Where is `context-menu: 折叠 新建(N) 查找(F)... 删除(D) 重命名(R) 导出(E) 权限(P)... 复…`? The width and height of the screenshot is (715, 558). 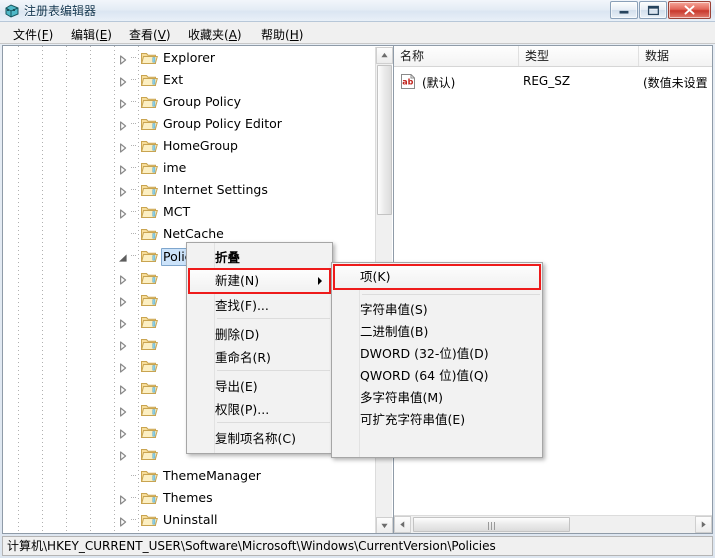 context-menu: 折叠 新建(N) 查找(F)... 删除(D) 重命名(R) 导出(E) 权限(P)... 复… is located at coordinates (259, 348).